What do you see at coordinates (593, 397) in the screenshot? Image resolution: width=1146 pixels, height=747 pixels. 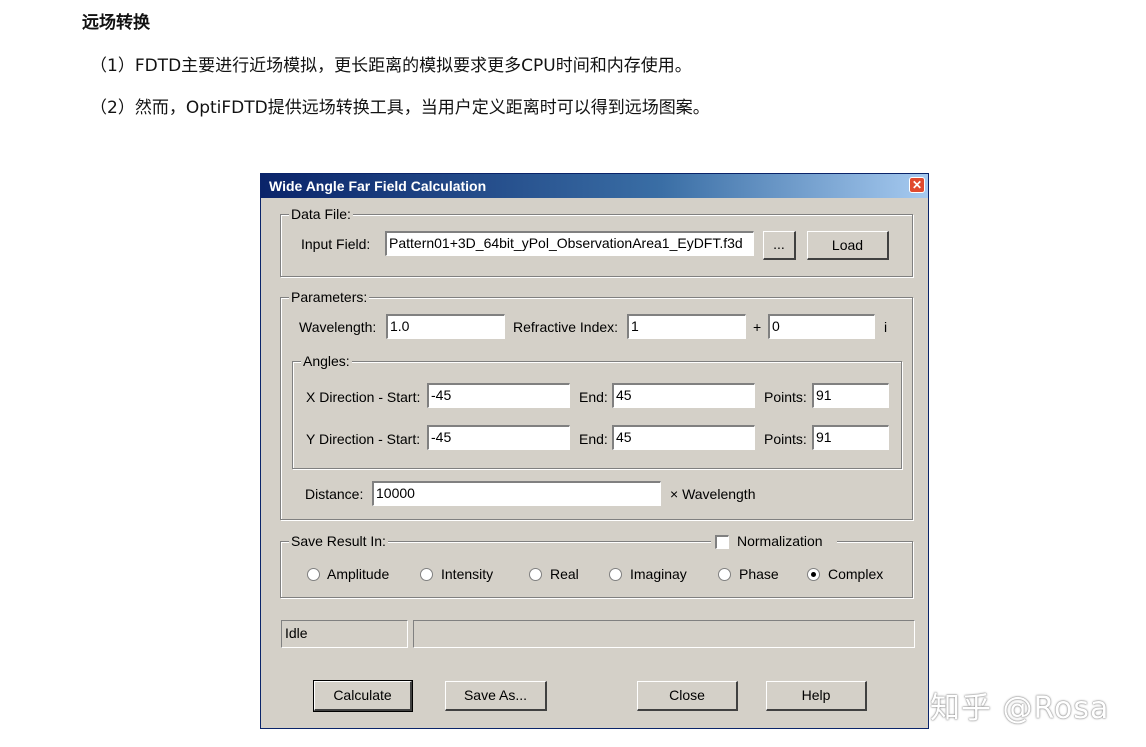 I see `x-end-label: End:` at bounding box center [593, 397].